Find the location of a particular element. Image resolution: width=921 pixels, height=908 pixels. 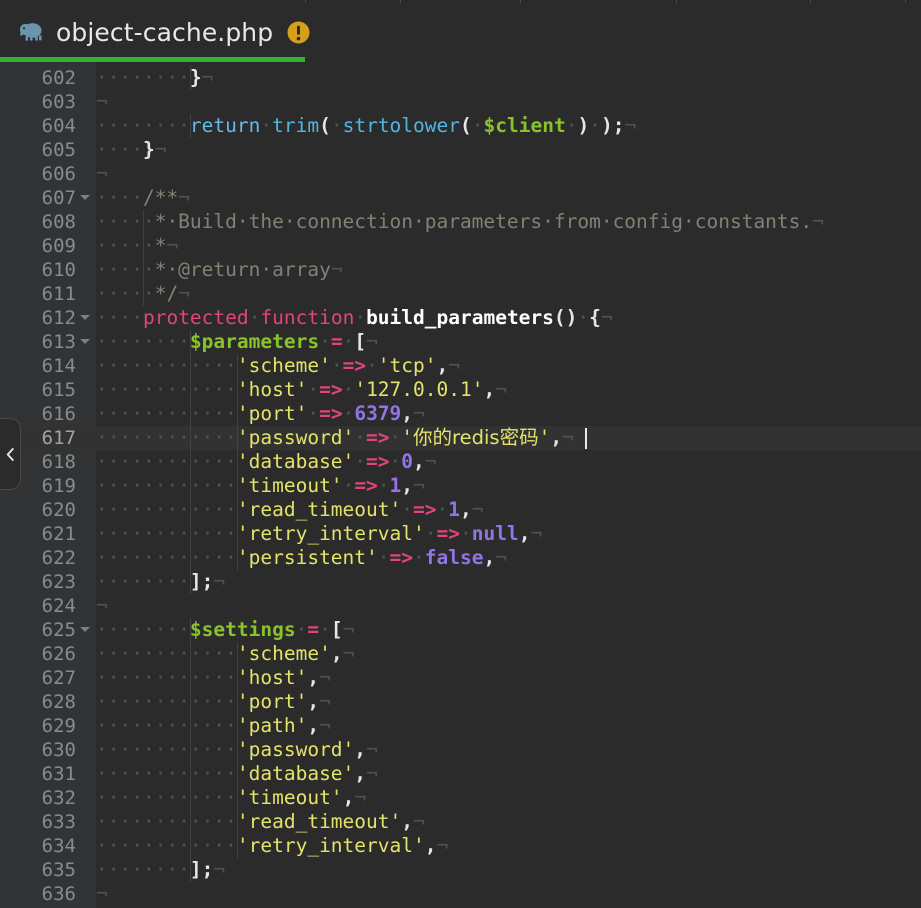

code-line-text: ············'database'·=>·0,¬ is located at coordinates (266, 462).